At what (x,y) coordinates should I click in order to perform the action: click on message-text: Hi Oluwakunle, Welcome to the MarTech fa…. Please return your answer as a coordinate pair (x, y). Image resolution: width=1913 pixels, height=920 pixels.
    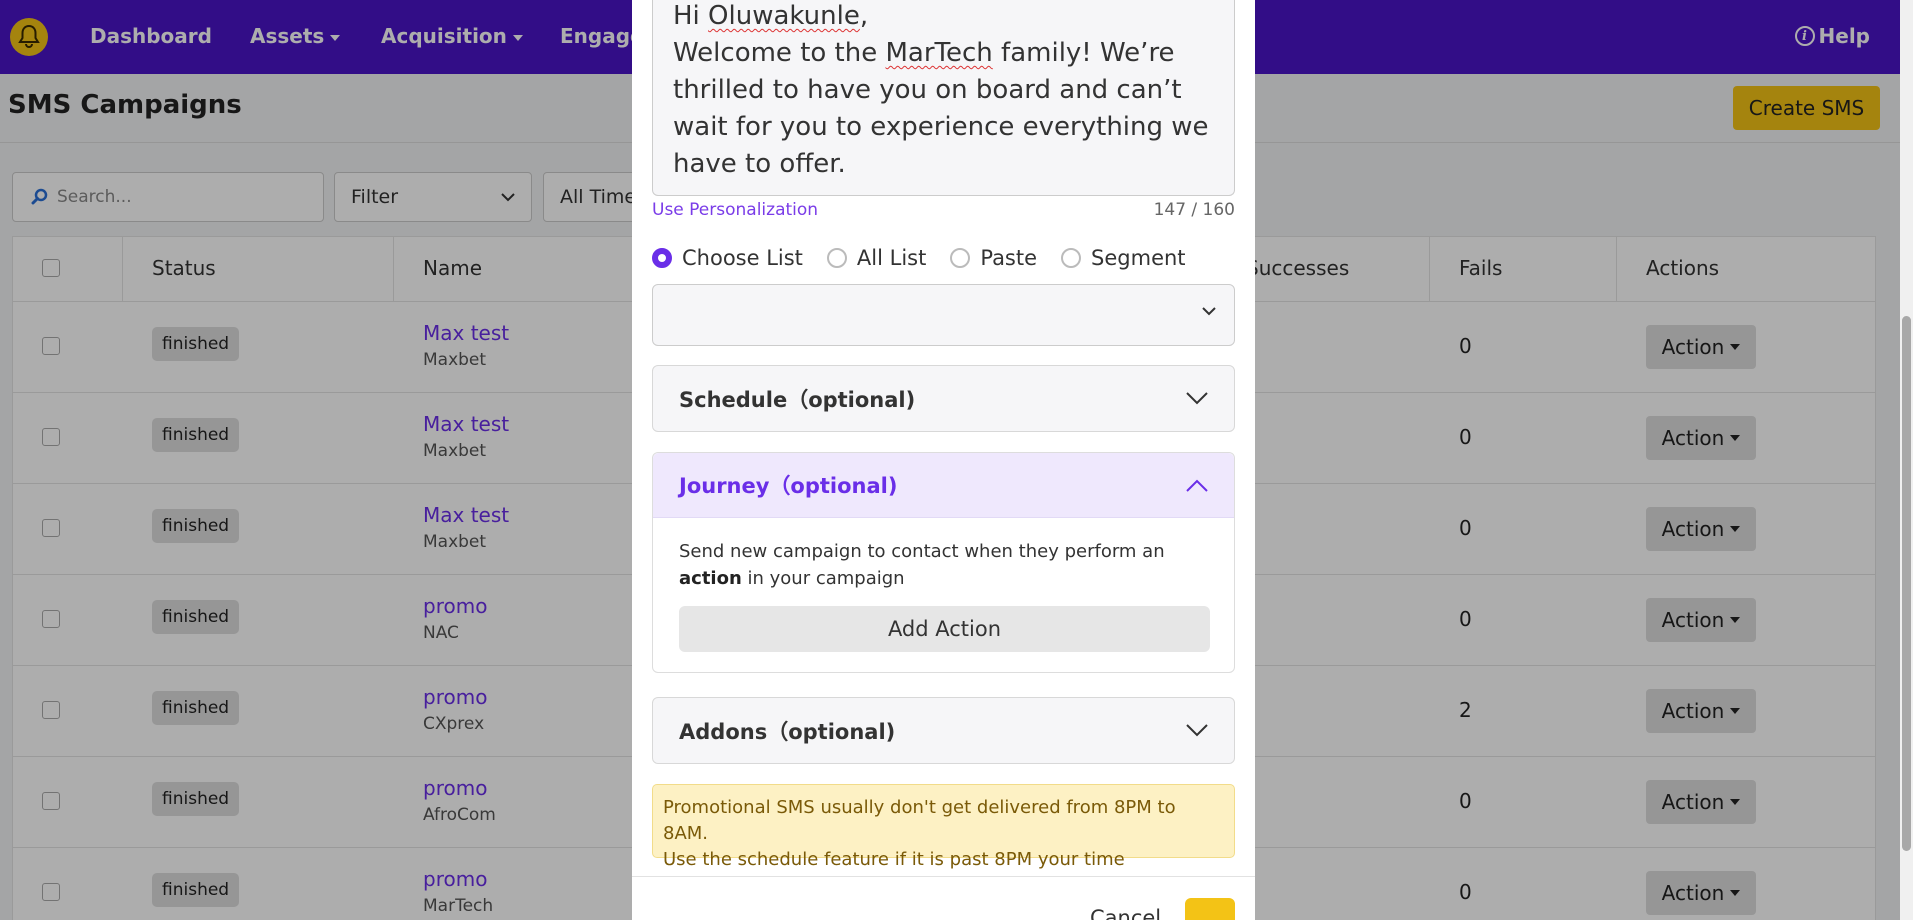
    Looking at the image, I should click on (941, 90).